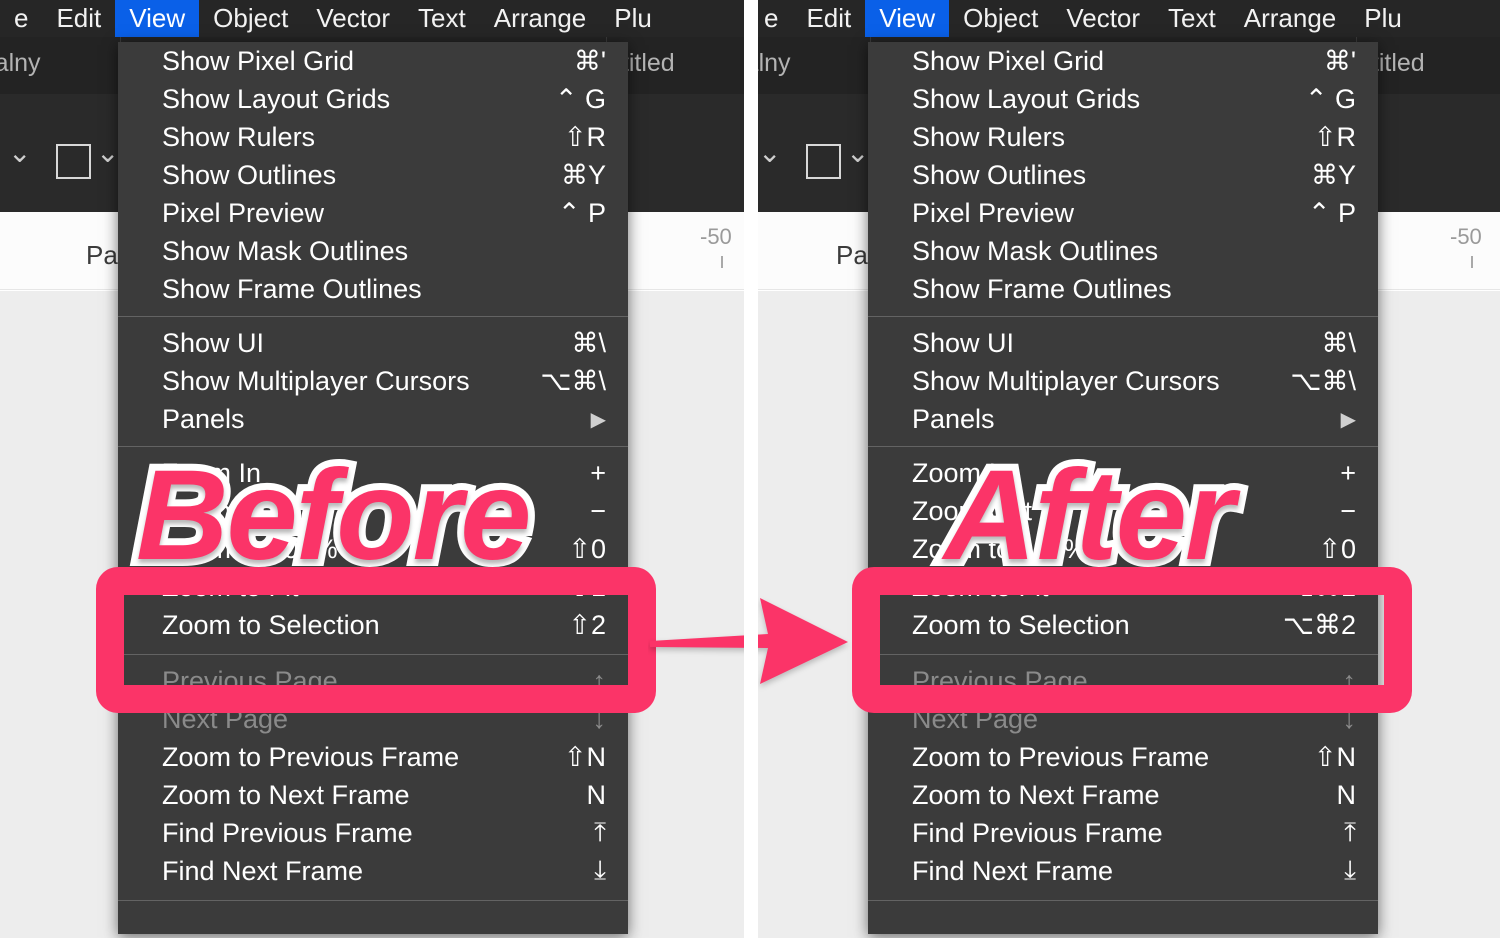  I want to click on menu-item-zoom-to-selection: Zoom to Selection ⇧2, so click(373, 625).